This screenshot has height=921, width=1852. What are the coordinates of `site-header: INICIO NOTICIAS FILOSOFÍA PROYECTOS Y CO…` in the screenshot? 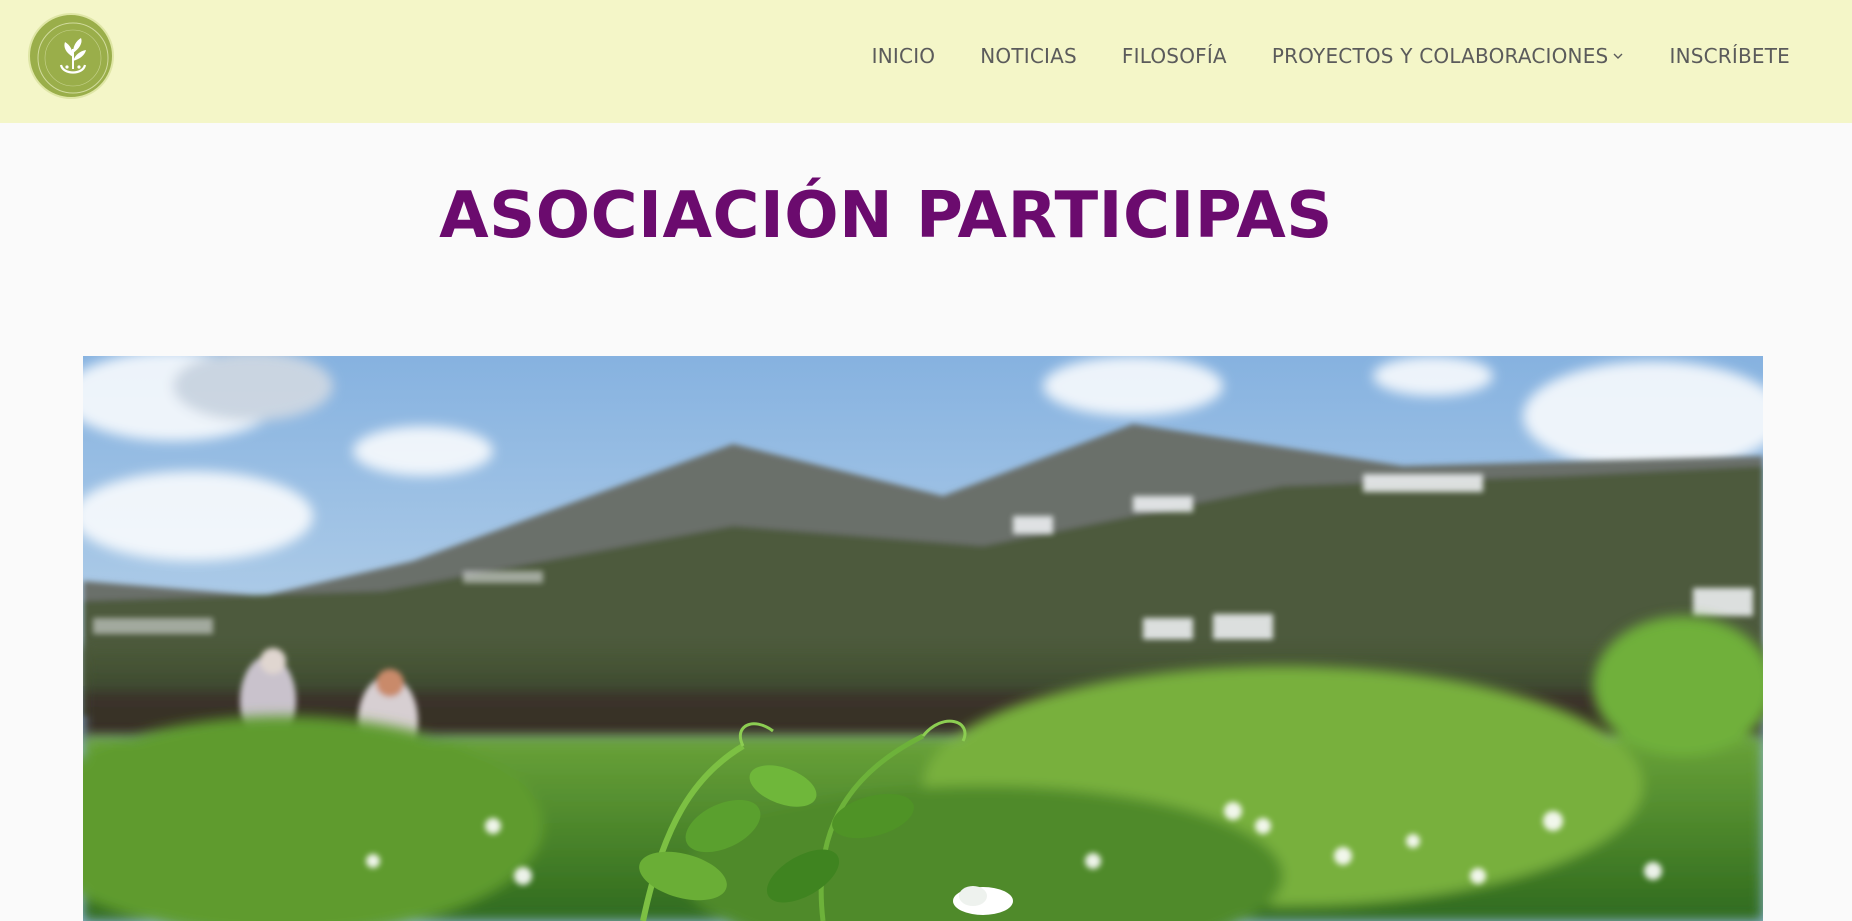 It's located at (926, 61).